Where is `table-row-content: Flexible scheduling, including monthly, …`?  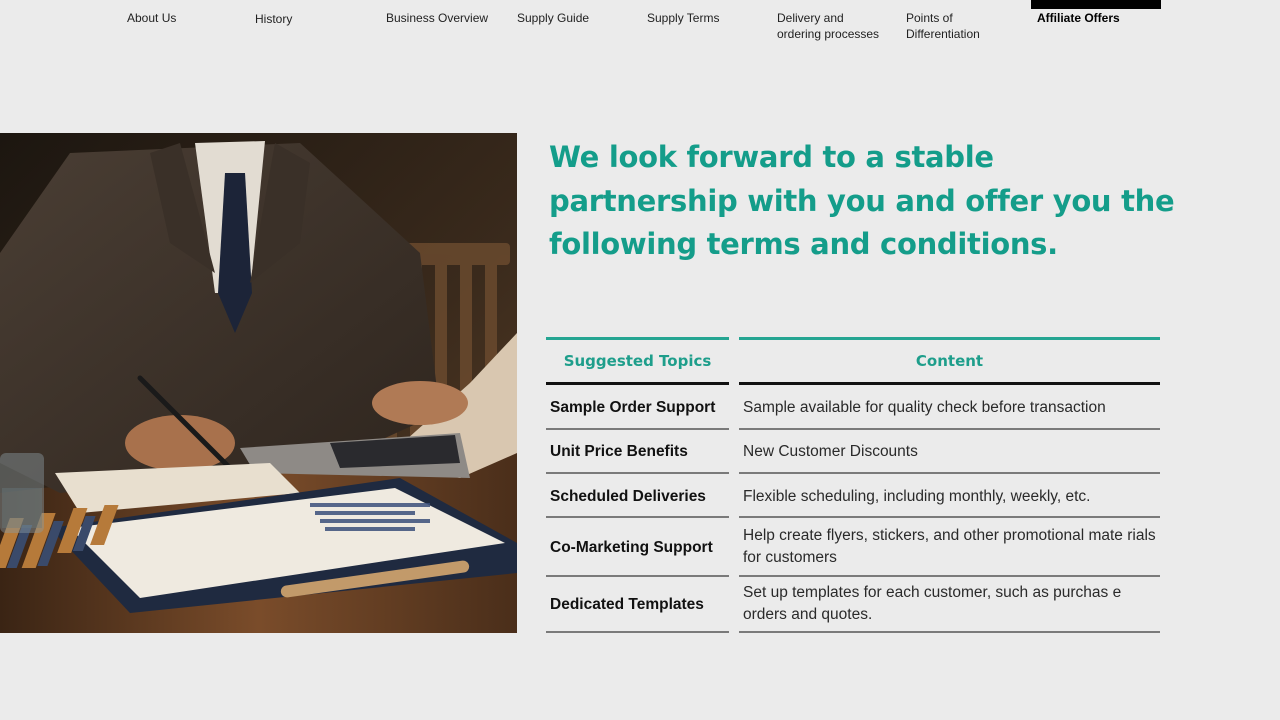 table-row-content: Flexible scheduling, including monthly, … is located at coordinates (917, 496).